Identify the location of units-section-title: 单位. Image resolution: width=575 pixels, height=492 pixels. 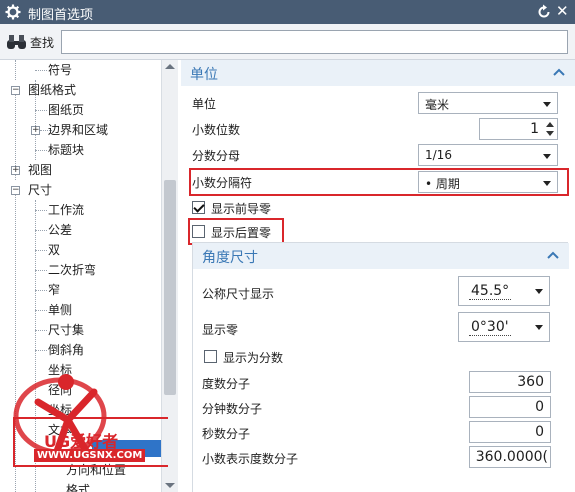
(204, 75).